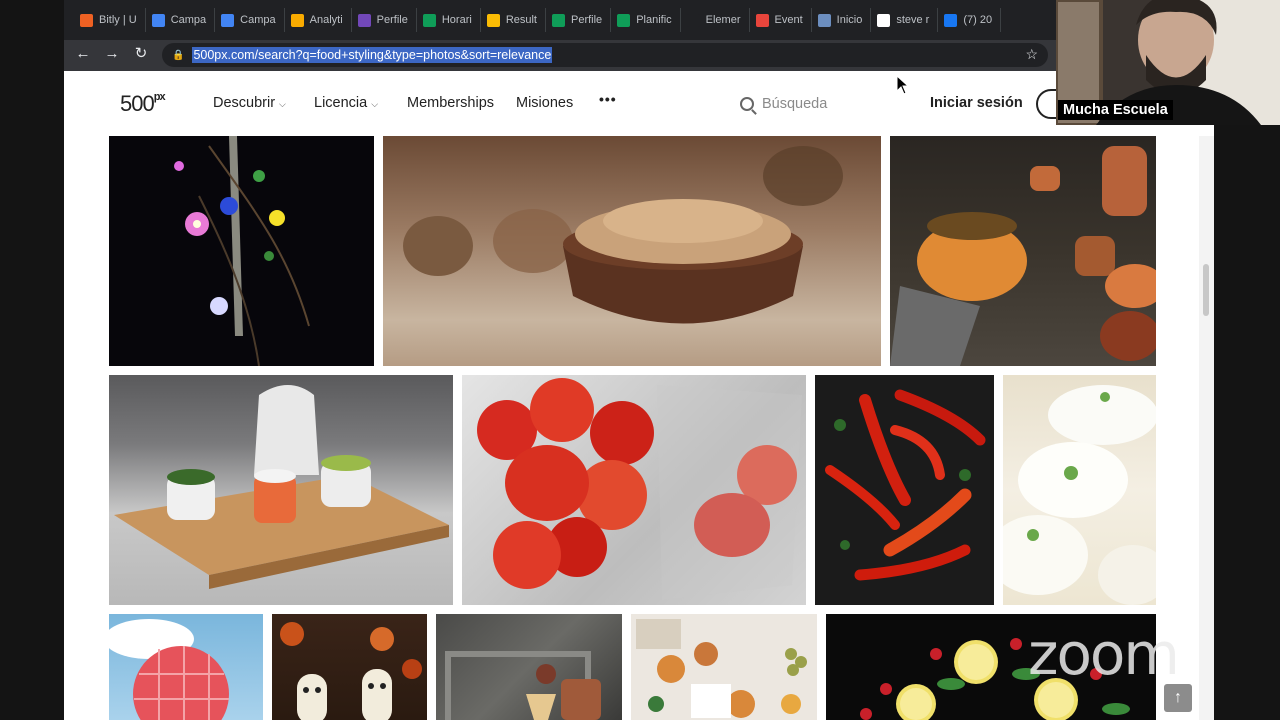 Image resolution: width=1280 pixels, height=720 pixels. I want to click on page-scrollbar, so click(1206, 428).